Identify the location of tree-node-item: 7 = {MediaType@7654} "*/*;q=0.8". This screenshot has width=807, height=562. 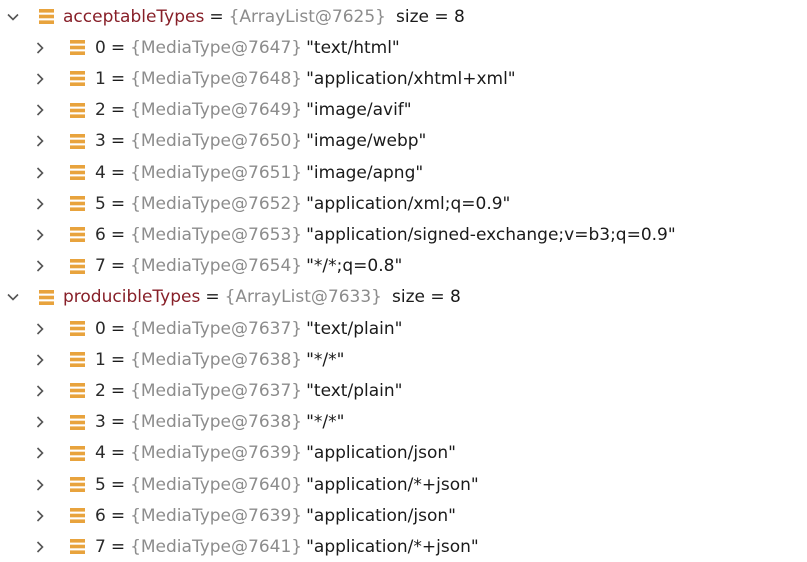
(403, 266).